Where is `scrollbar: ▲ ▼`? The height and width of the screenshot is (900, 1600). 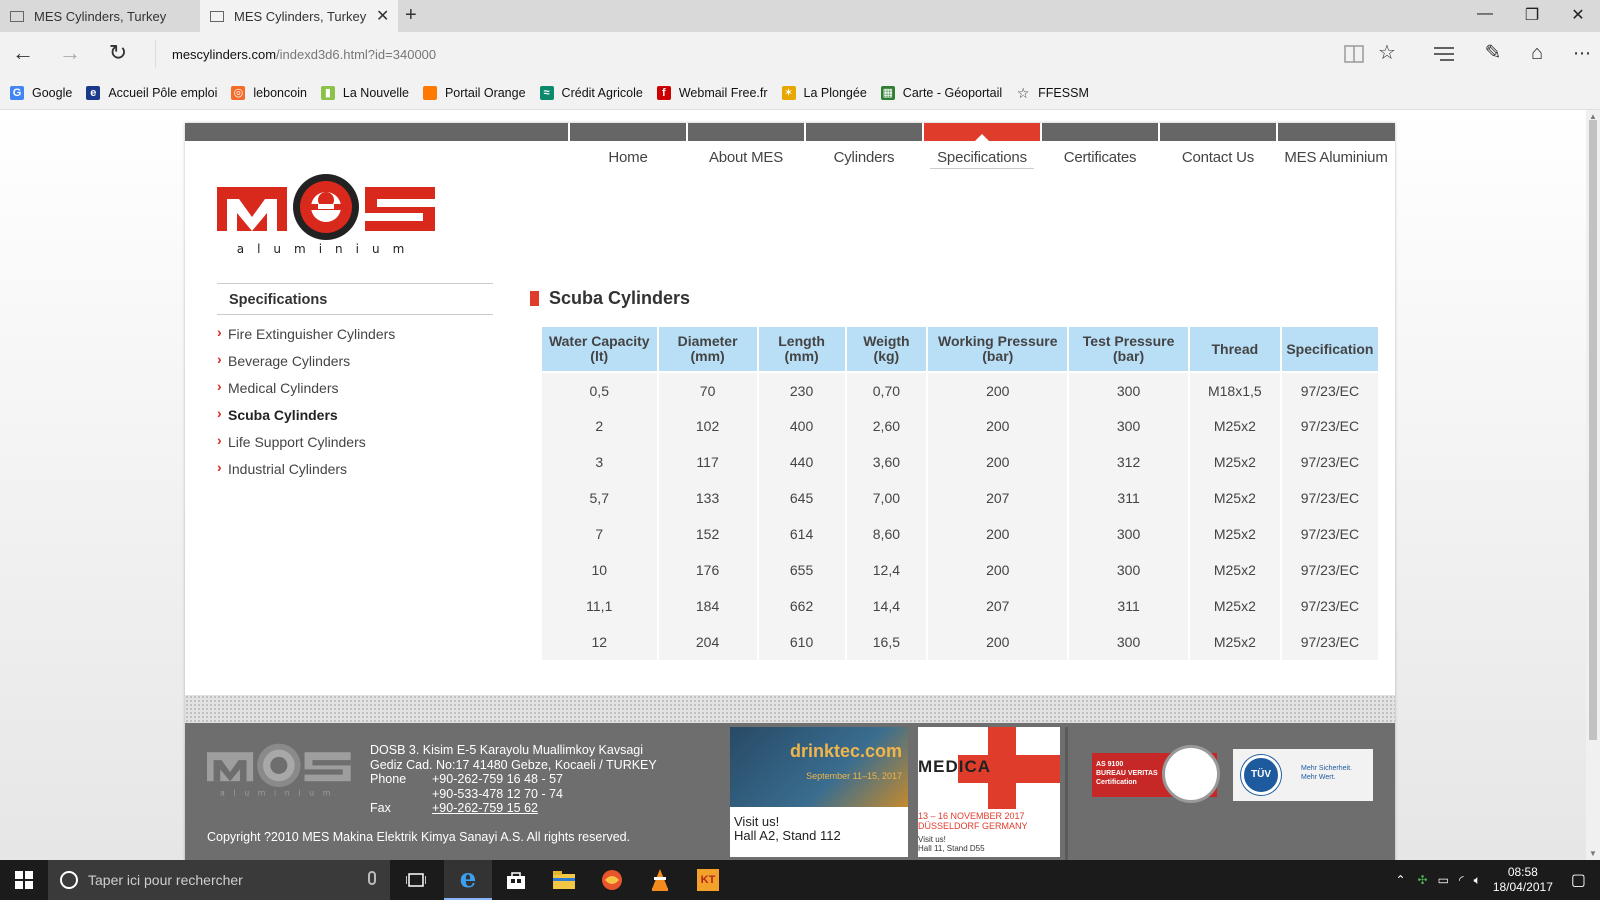
scrollbar: ▲ ▼ is located at coordinates (1593, 485).